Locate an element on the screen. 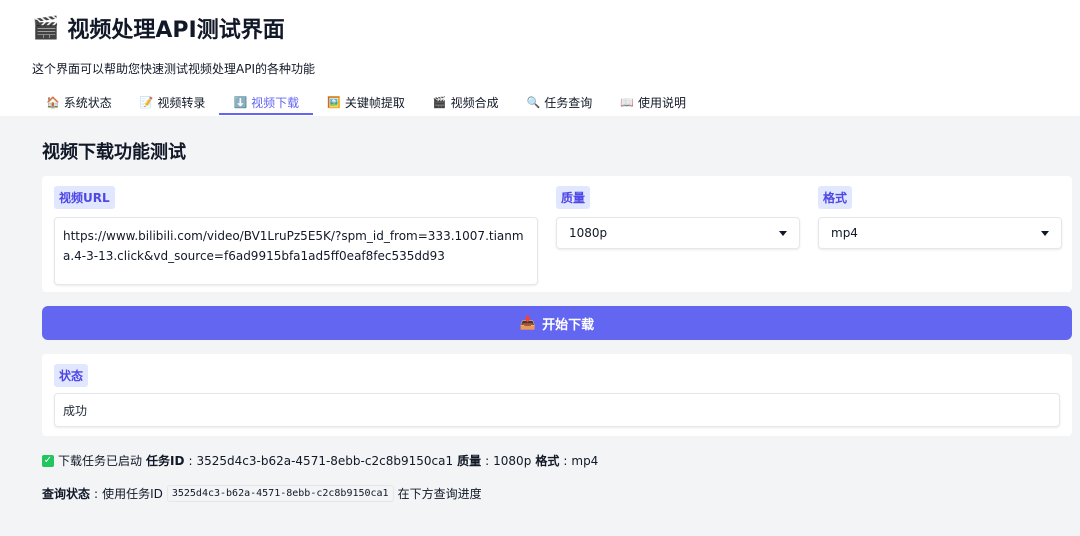 This screenshot has width=1080, height=536. result-quality-value: 1080p is located at coordinates (512, 460).